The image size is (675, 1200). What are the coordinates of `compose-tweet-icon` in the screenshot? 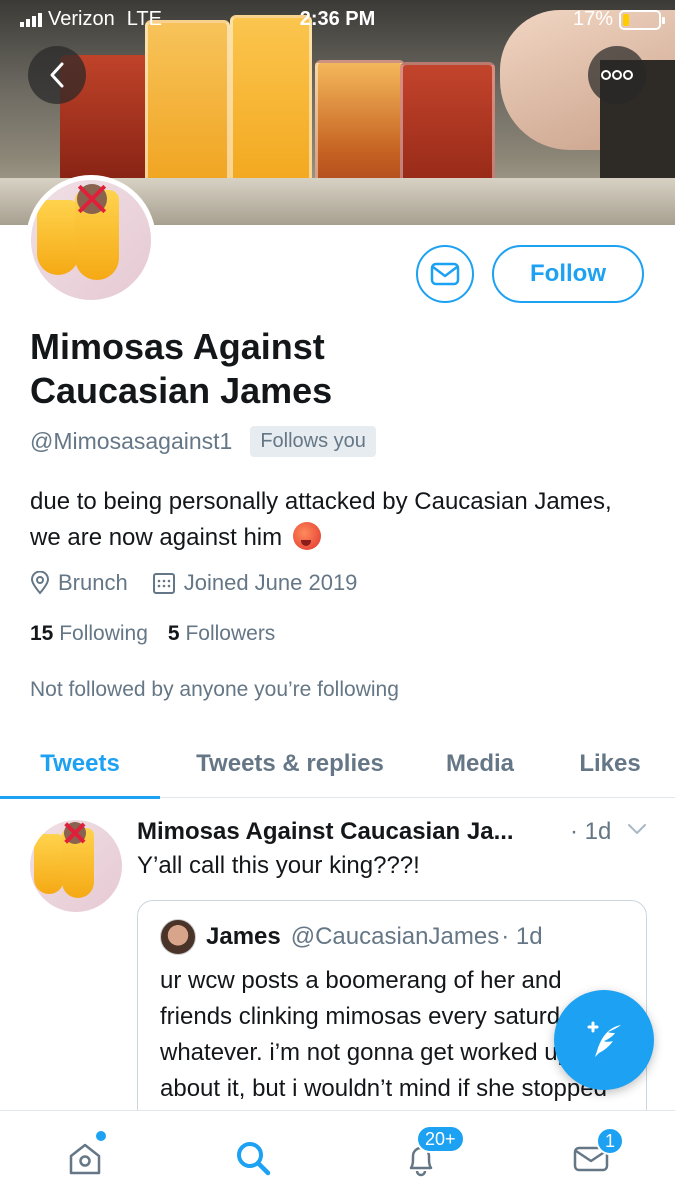 It's located at (604, 1039).